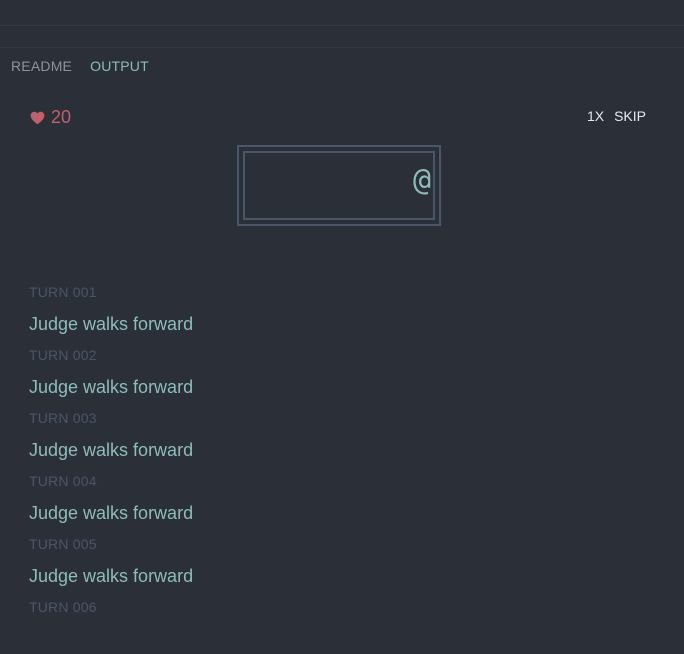 Image resolution: width=684 pixels, height=654 pixels. I want to click on board-inner-frame, so click(339, 185).